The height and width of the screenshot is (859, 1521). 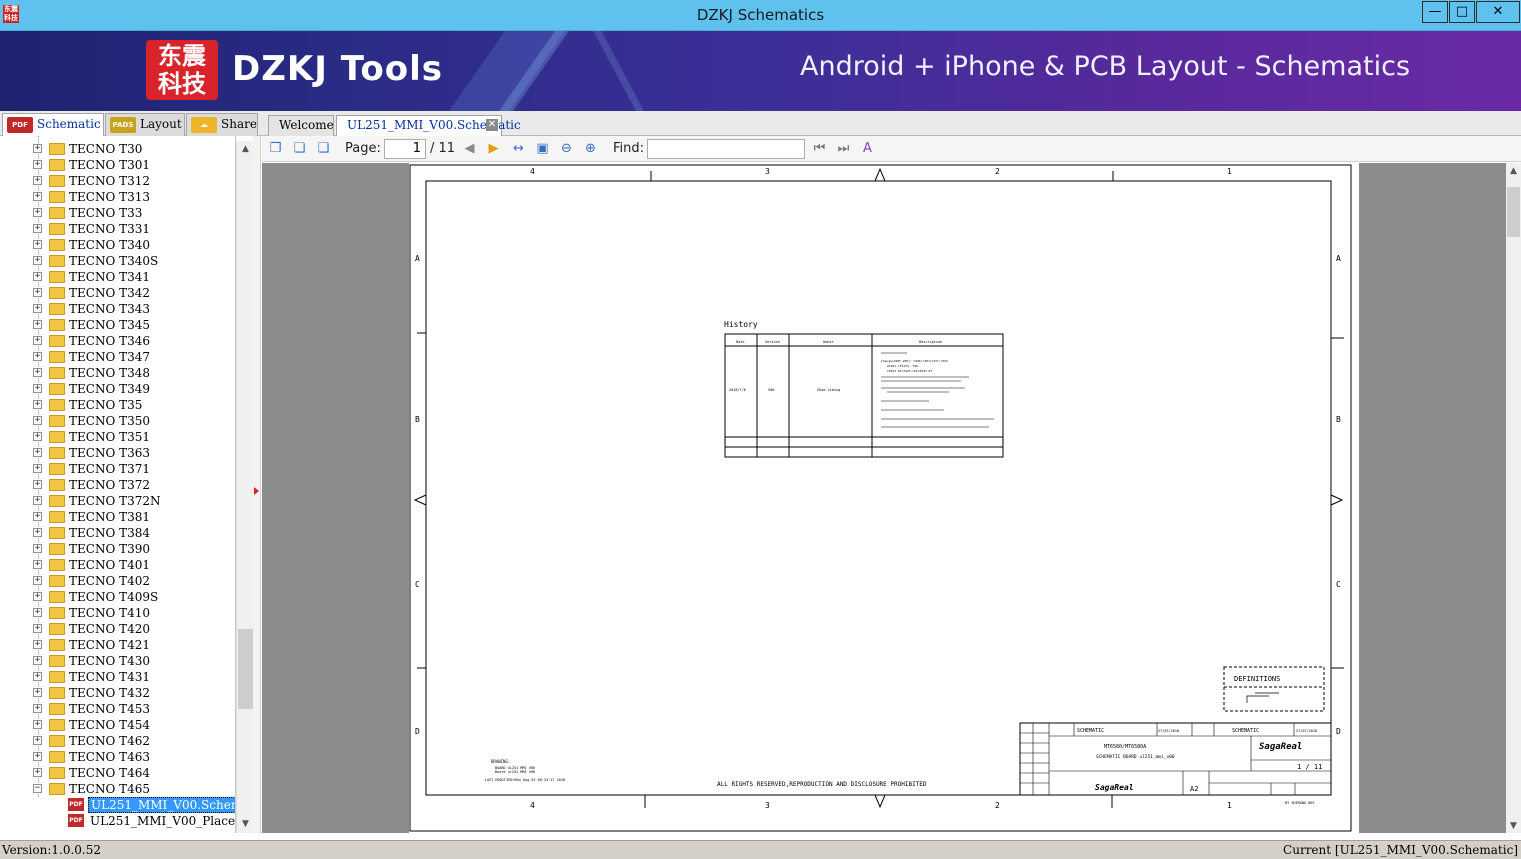 What do you see at coordinates (117, 725) in the screenshot?
I see `tree-folder: + TECNO T454` at bounding box center [117, 725].